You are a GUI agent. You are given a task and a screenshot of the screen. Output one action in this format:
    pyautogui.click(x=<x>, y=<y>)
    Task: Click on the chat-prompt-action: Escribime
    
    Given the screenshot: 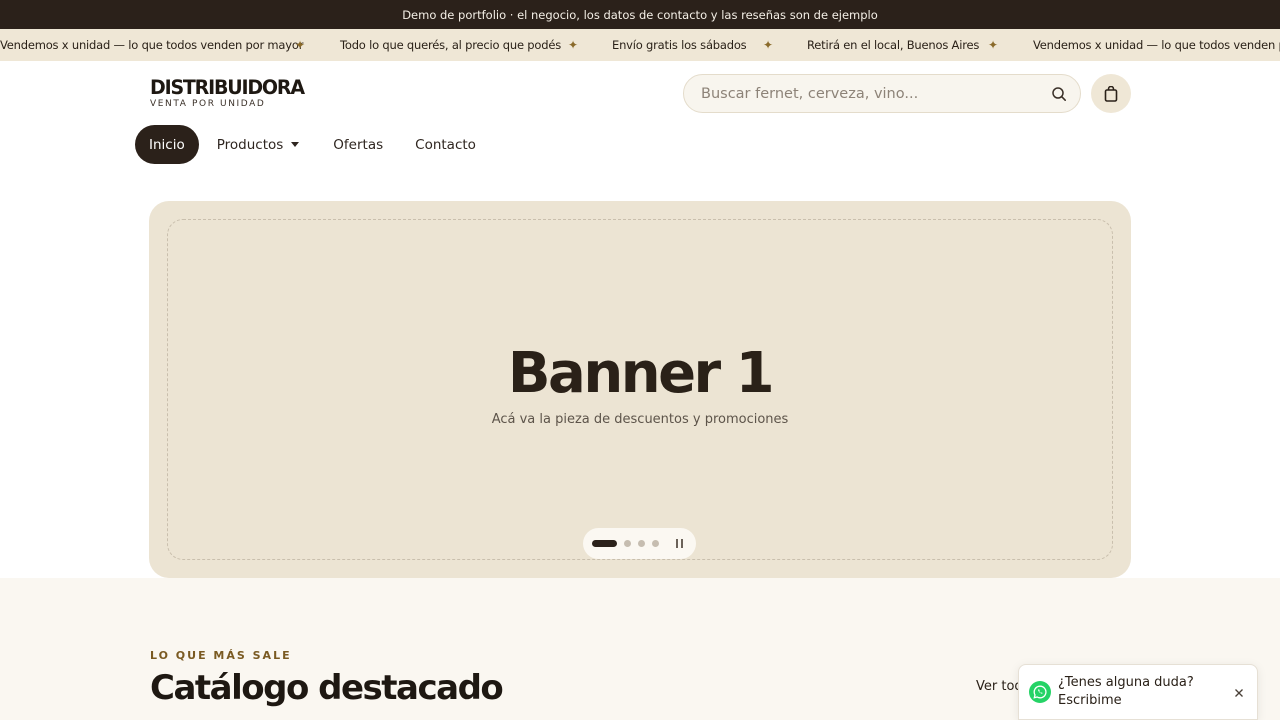 What is the action you would take?
    pyautogui.click(x=1090, y=700)
    